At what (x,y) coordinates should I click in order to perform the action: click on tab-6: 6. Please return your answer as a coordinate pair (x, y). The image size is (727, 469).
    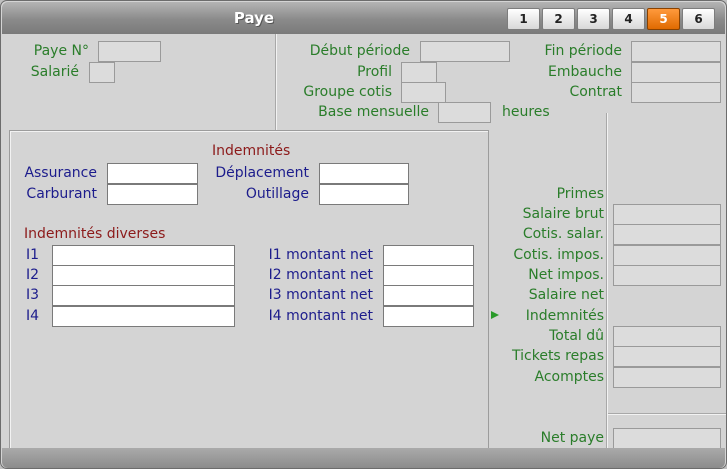
    Looking at the image, I should click on (698, 19).